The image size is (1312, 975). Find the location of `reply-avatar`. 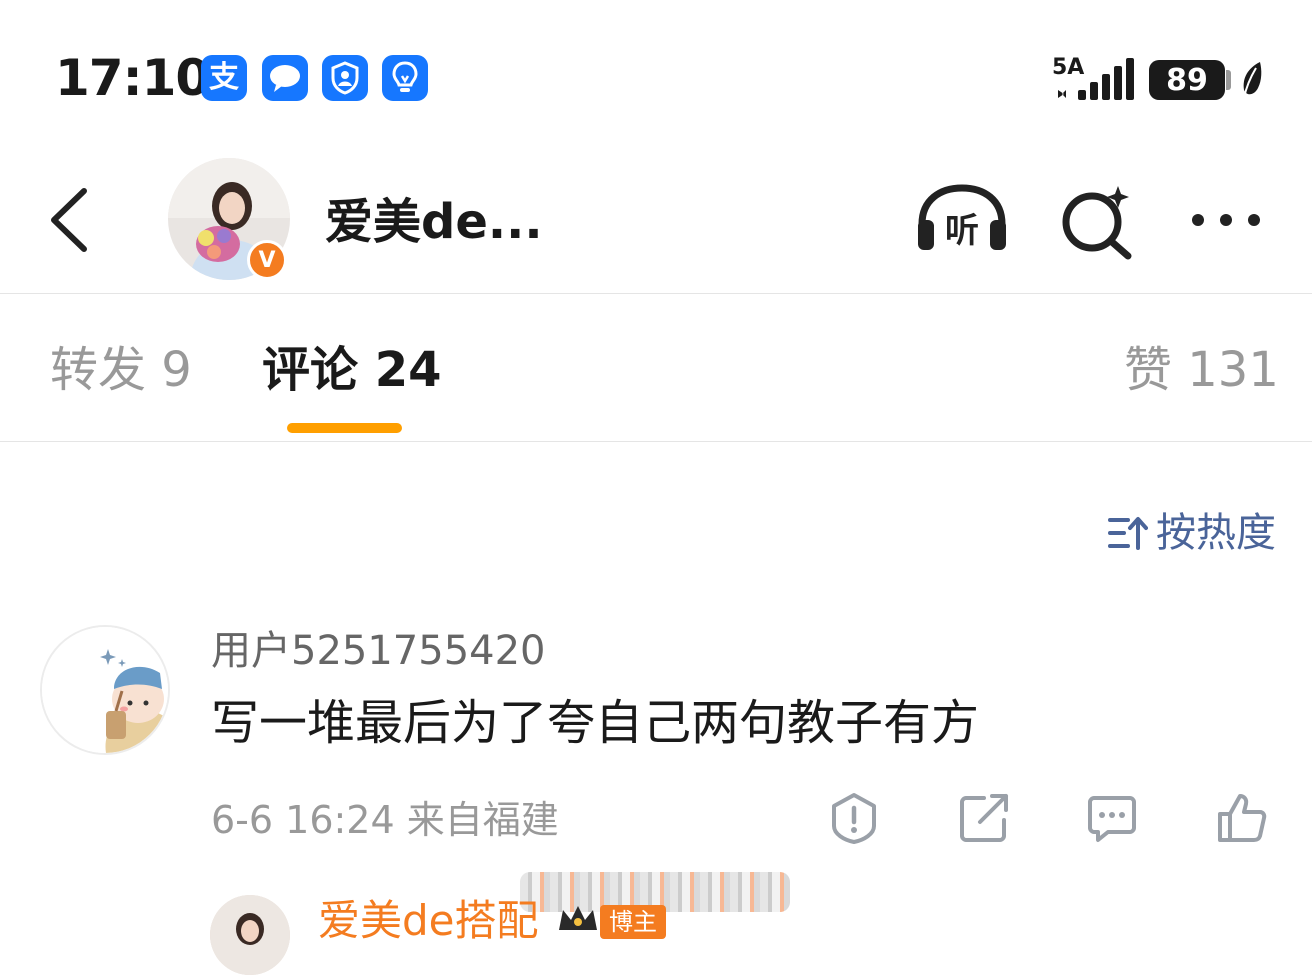

reply-avatar is located at coordinates (250, 935).